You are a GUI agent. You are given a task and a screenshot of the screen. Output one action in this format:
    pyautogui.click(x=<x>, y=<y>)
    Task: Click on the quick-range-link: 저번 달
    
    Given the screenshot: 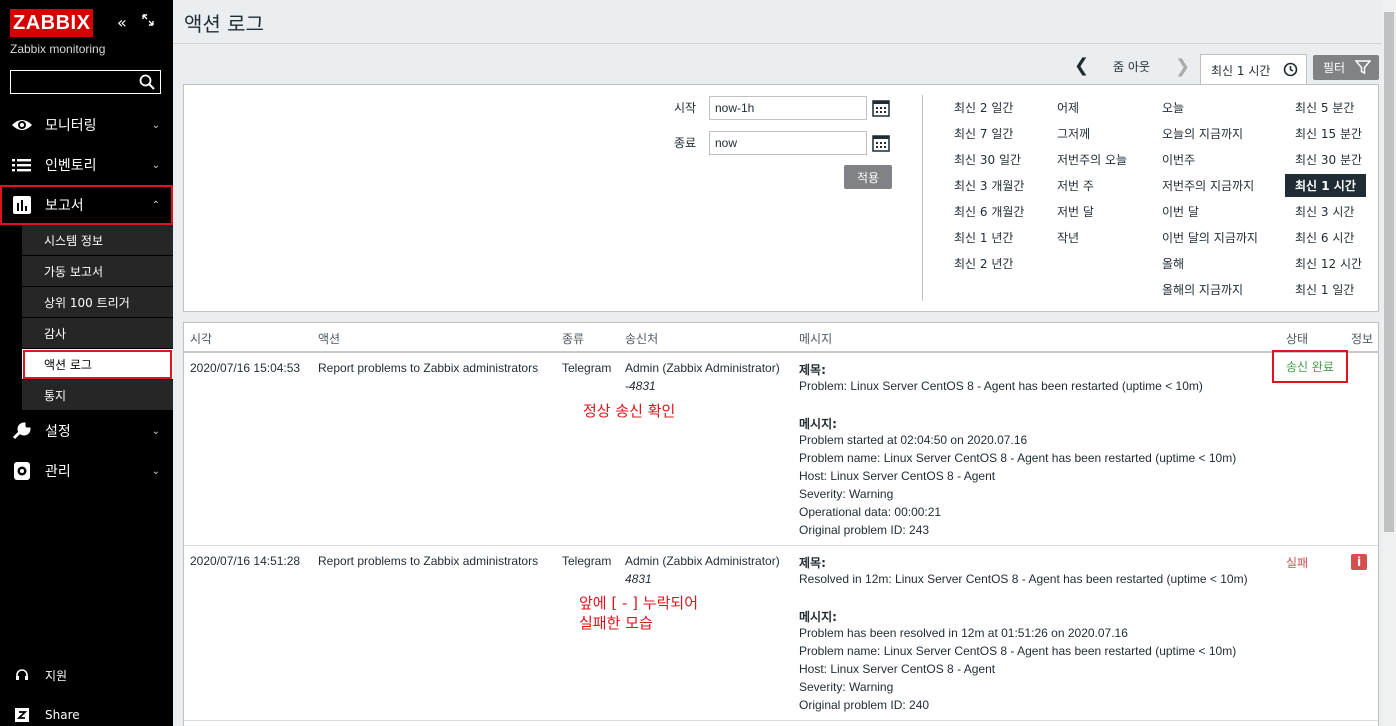 What is the action you would take?
    pyautogui.click(x=1075, y=211)
    